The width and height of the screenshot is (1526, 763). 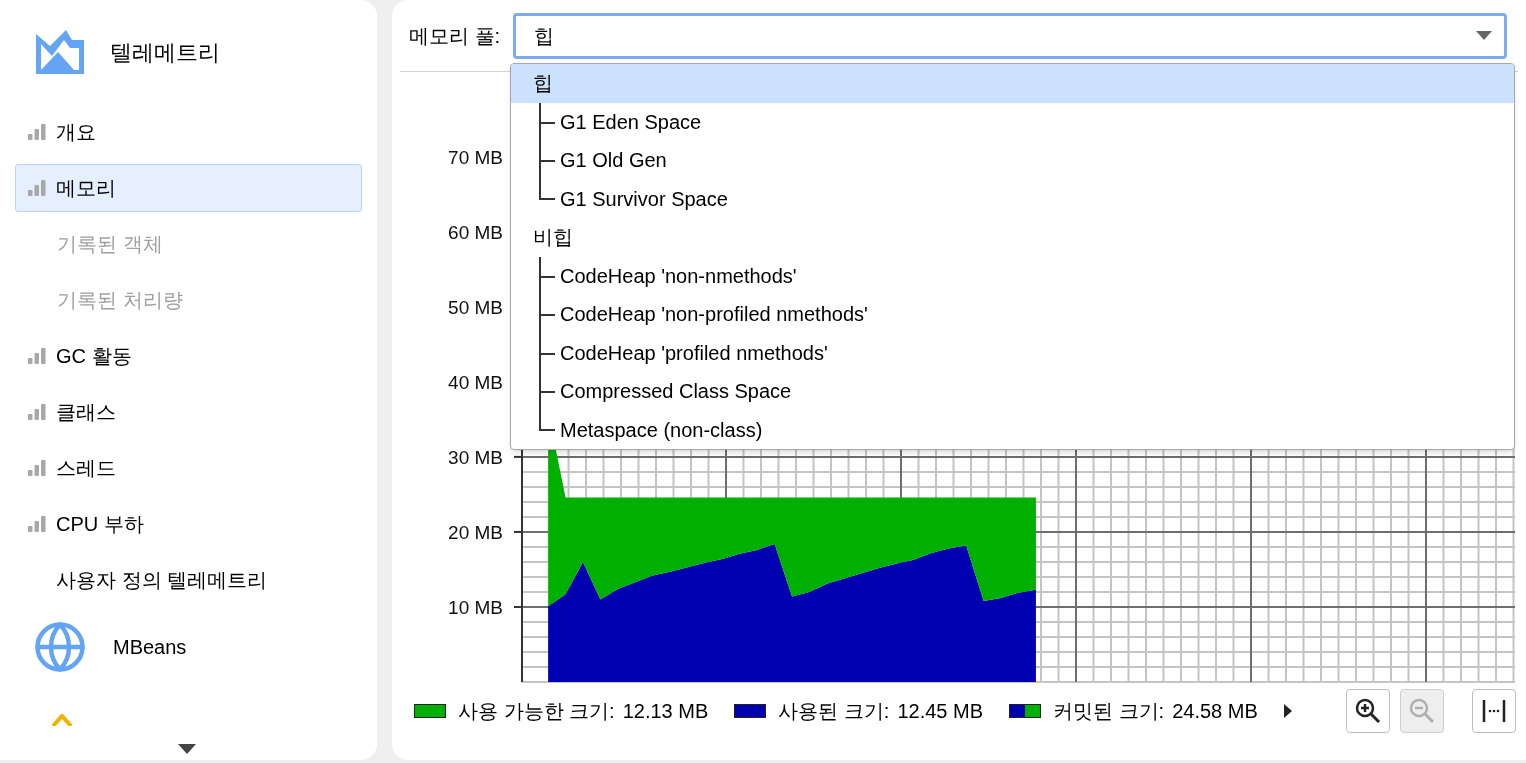 What do you see at coordinates (188, 580) in the screenshot?
I see `nav-item: 사용자 정의 텔레메트리` at bounding box center [188, 580].